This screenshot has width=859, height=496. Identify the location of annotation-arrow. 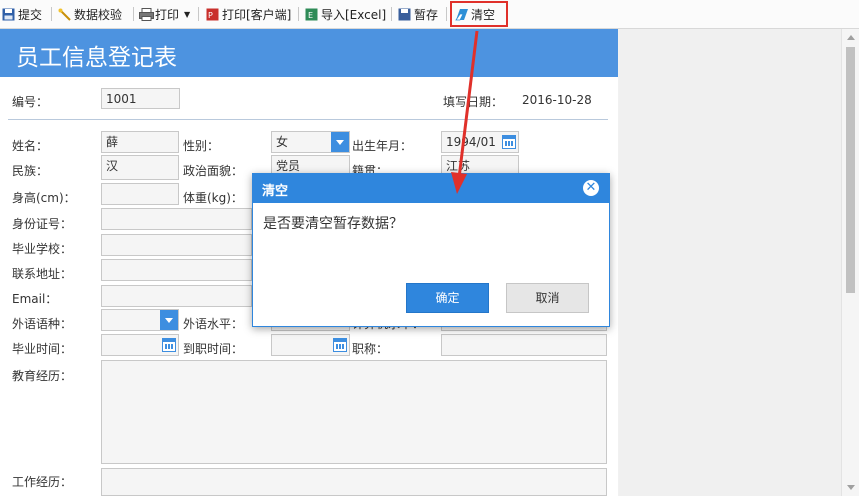
(465, 112).